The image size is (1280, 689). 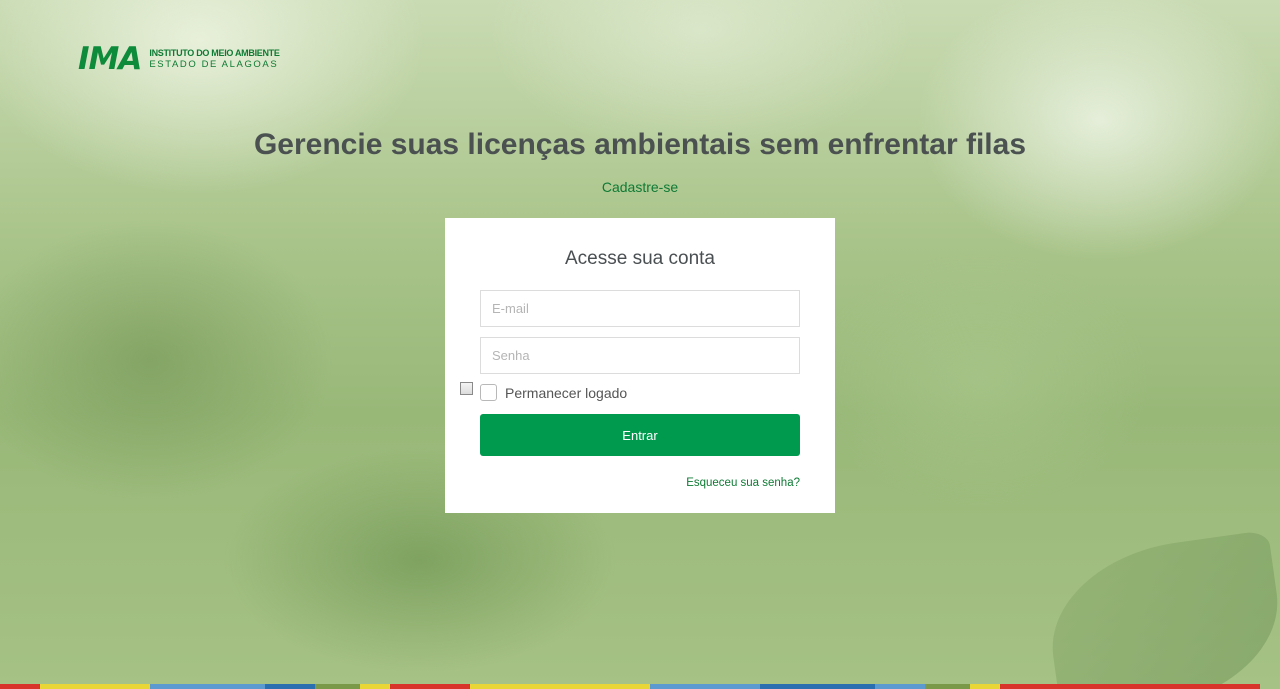 What do you see at coordinates (743, 483) in the screenshot?
I see `forgot-password-link: Esqueceu sua senha?` at bounding box center [743, 483].